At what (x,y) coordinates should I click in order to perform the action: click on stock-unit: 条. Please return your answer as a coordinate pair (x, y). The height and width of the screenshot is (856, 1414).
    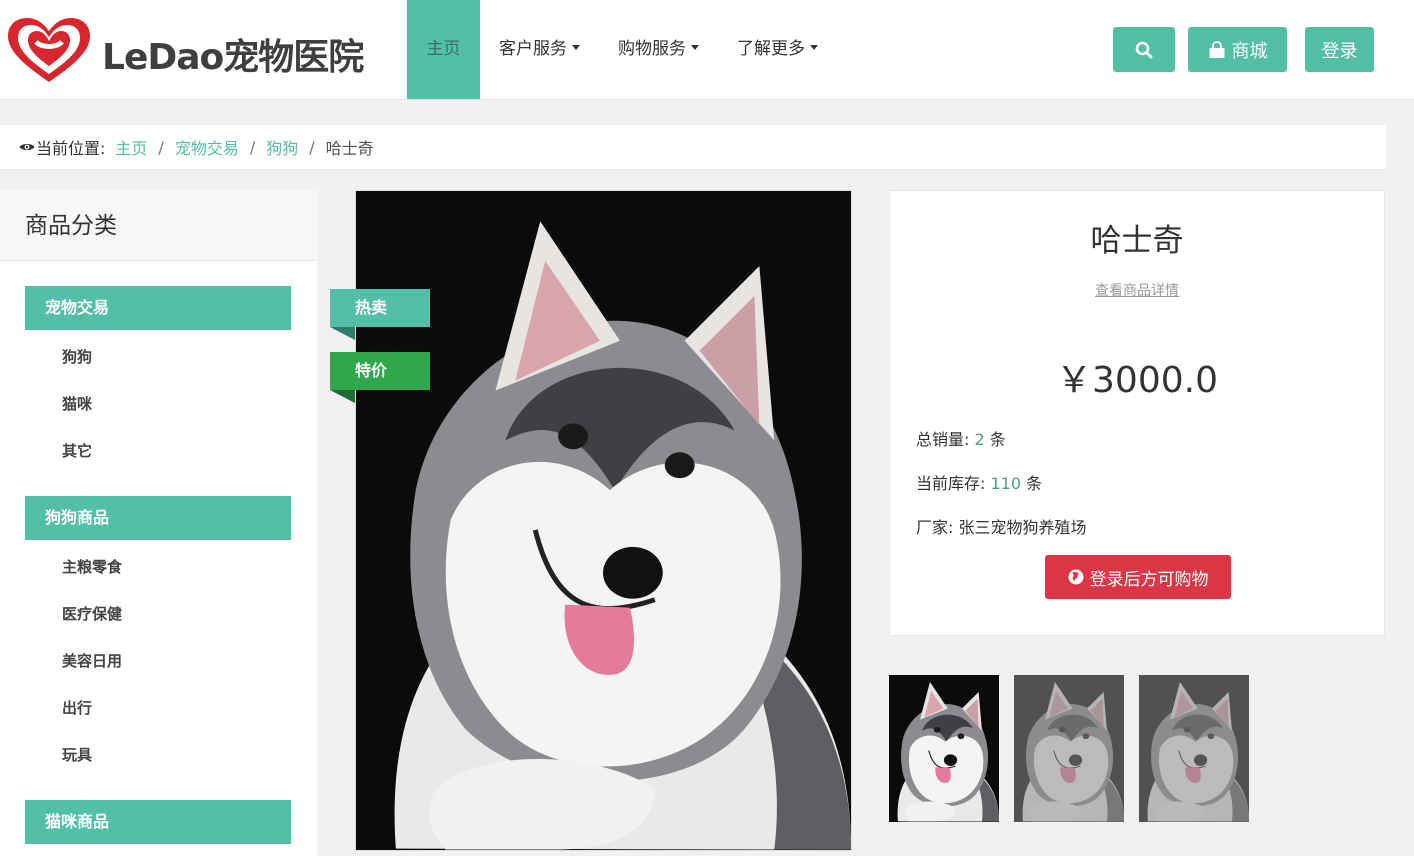
    Looking at the image, I should click on (1034, 483).